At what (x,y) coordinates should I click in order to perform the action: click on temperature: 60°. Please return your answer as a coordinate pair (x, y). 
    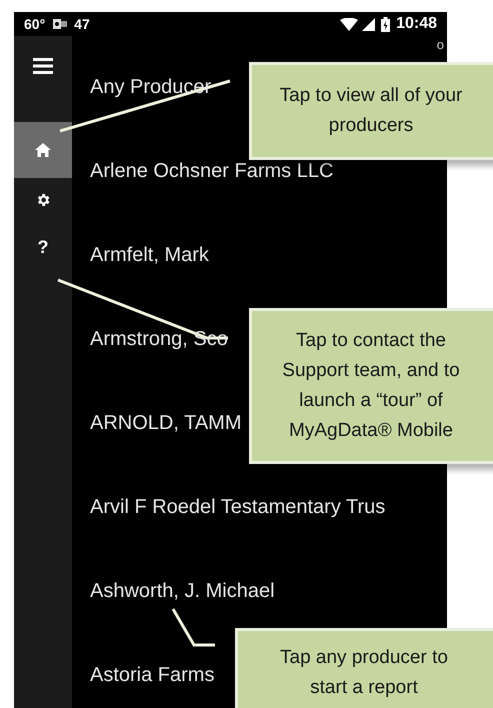
    Looking at the image, I should click on (35, 24).